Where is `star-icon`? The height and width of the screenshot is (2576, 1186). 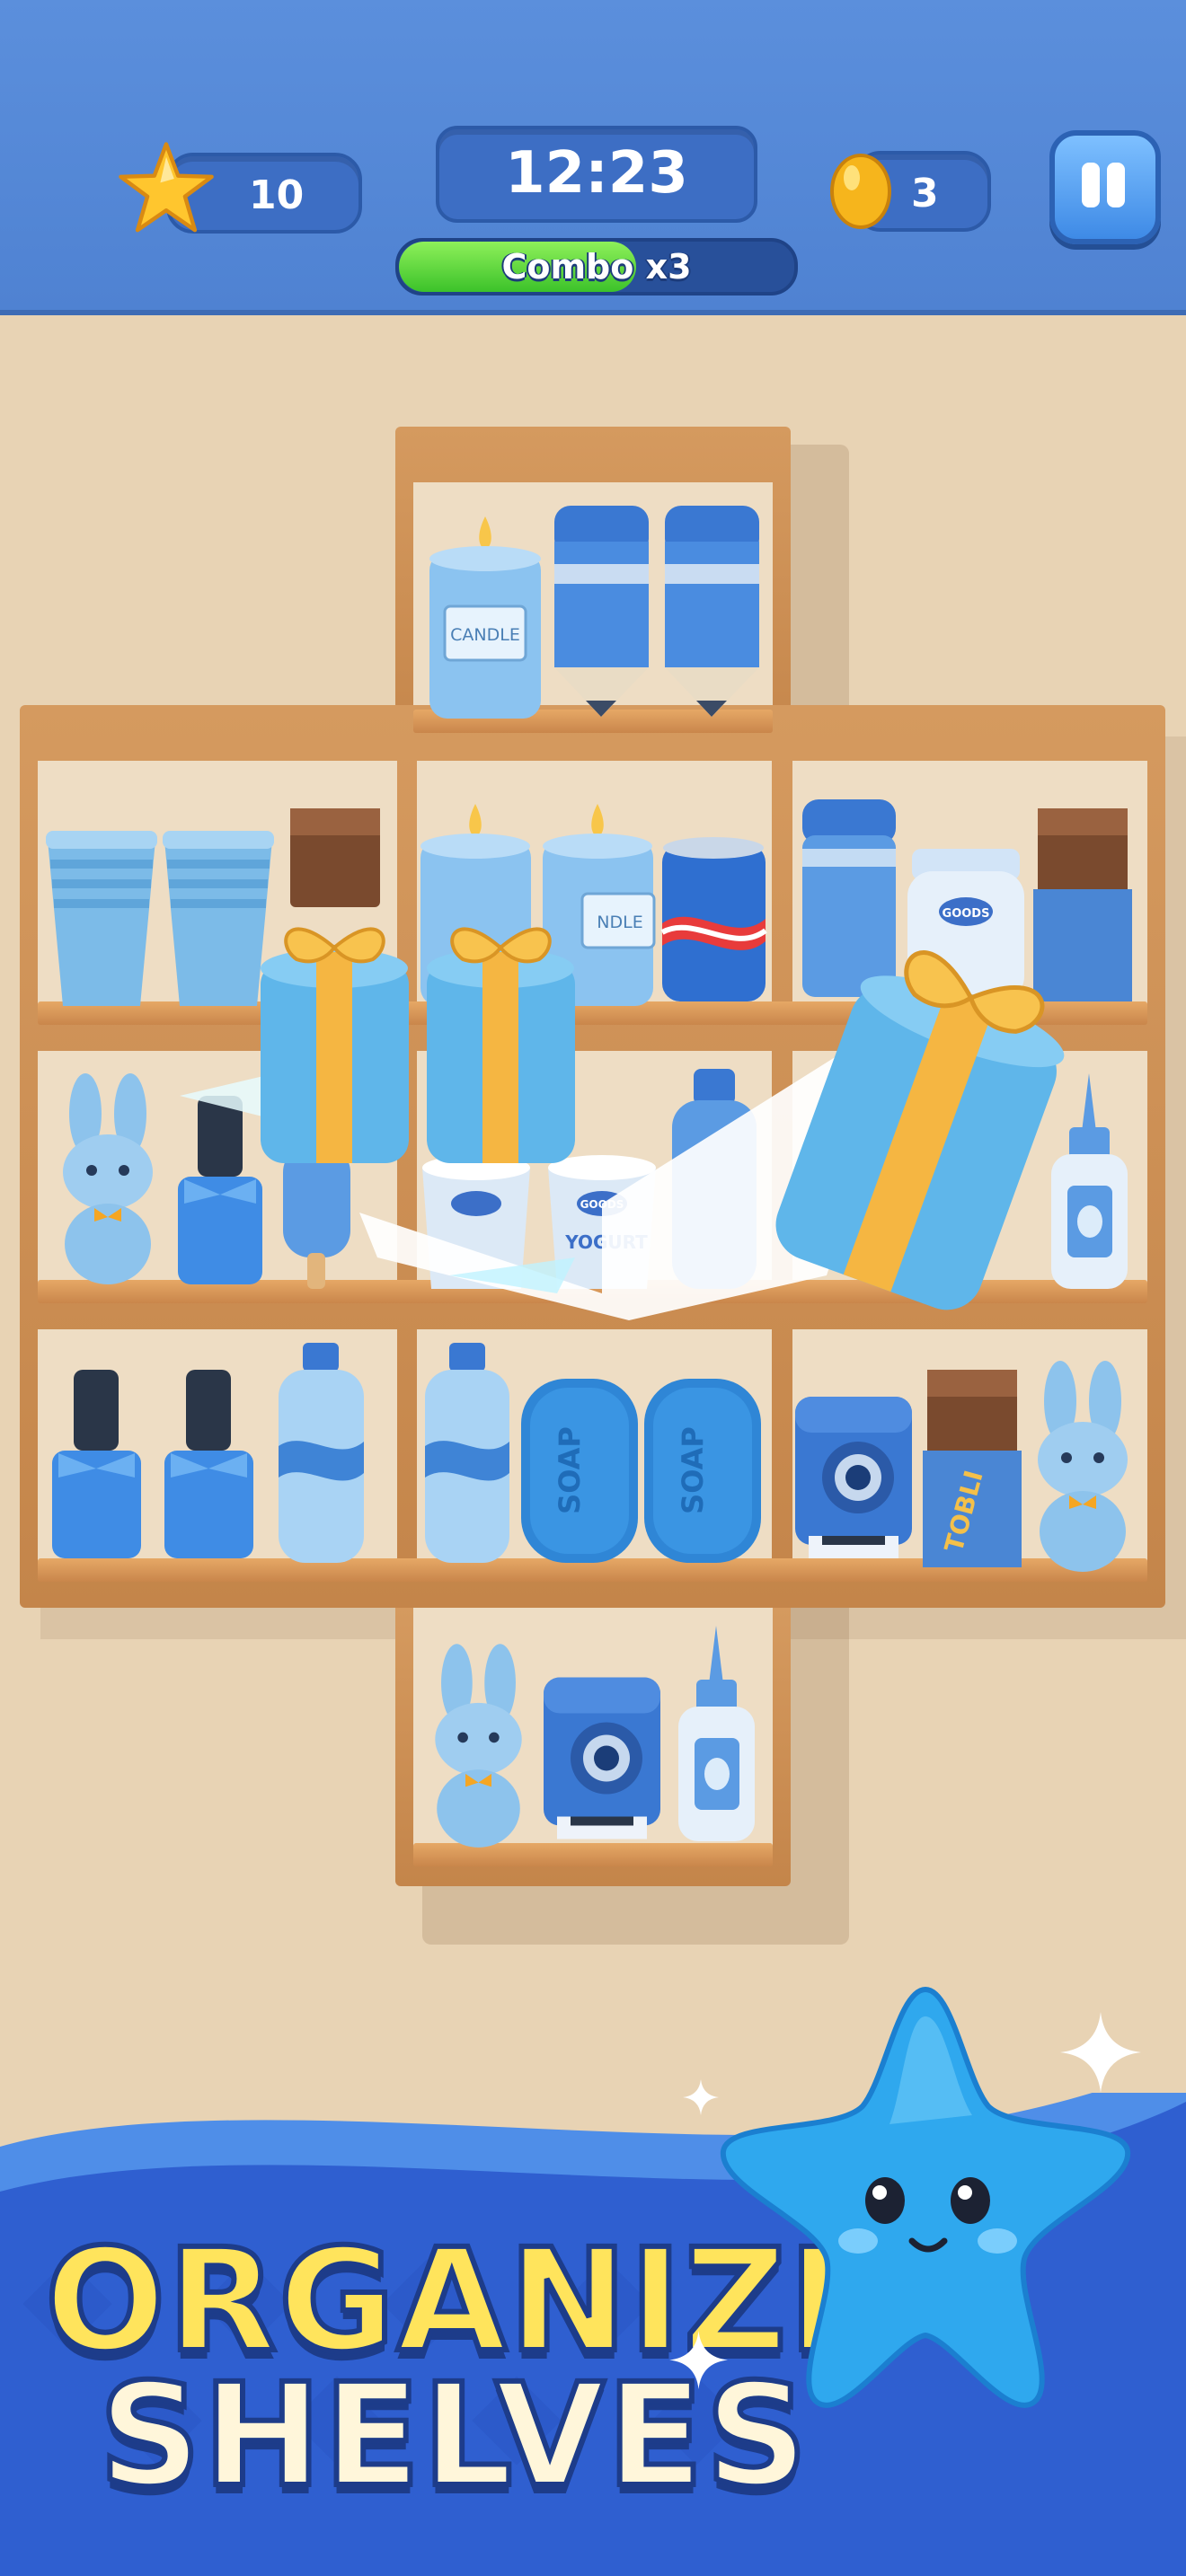 star-icon is located at coordinates (166, 187).